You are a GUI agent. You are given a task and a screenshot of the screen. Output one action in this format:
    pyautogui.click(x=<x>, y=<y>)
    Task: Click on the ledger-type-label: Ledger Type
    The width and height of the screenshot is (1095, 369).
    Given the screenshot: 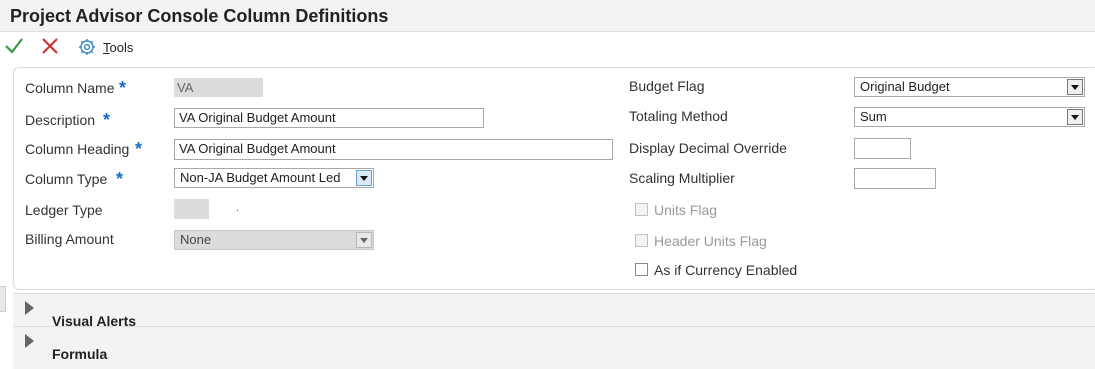 What is the action you would take?
    pyautogui.click(x=64, y=210)
    